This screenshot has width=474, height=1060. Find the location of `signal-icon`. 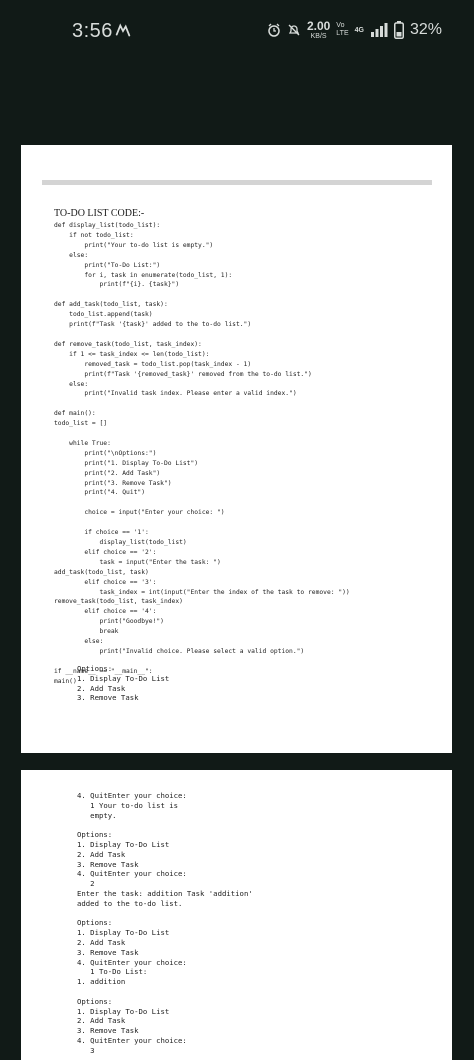

signal-icon is located at coordinates (379, 30).